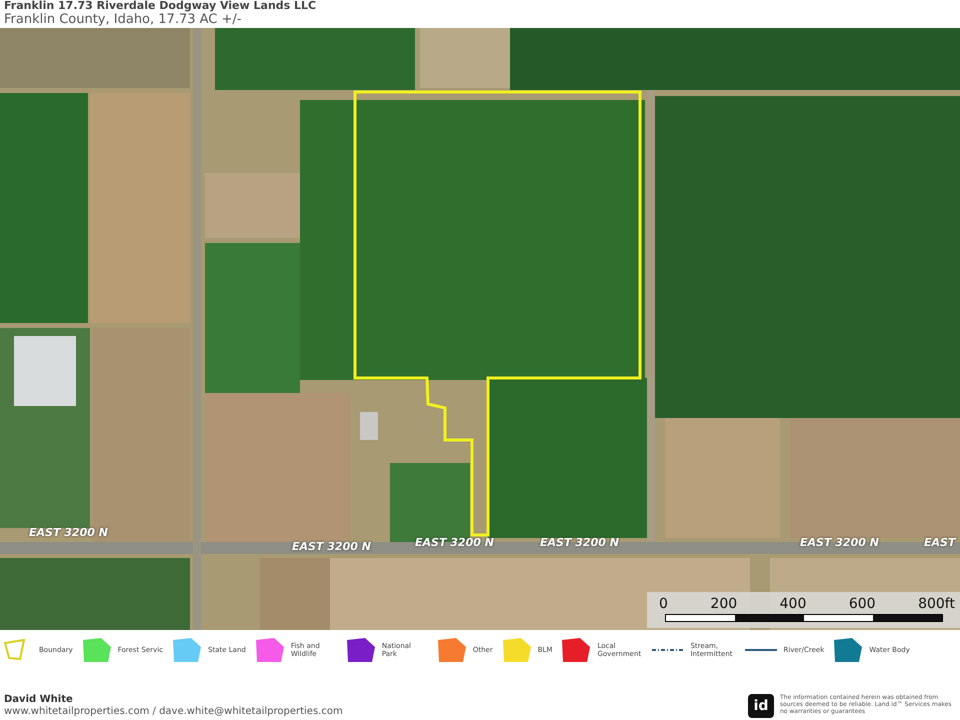  Describe the element at coordinates (123, 20) in the screenshot. I see `map-subtitle: Franklin County, Idaho, 17.73 AC +/-` at that location.